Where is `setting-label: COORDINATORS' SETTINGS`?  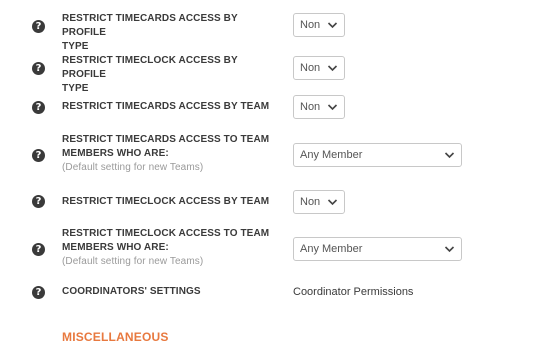 setting-label: COORDINATORS' SETTINGS is located at coordinates (167, 292).